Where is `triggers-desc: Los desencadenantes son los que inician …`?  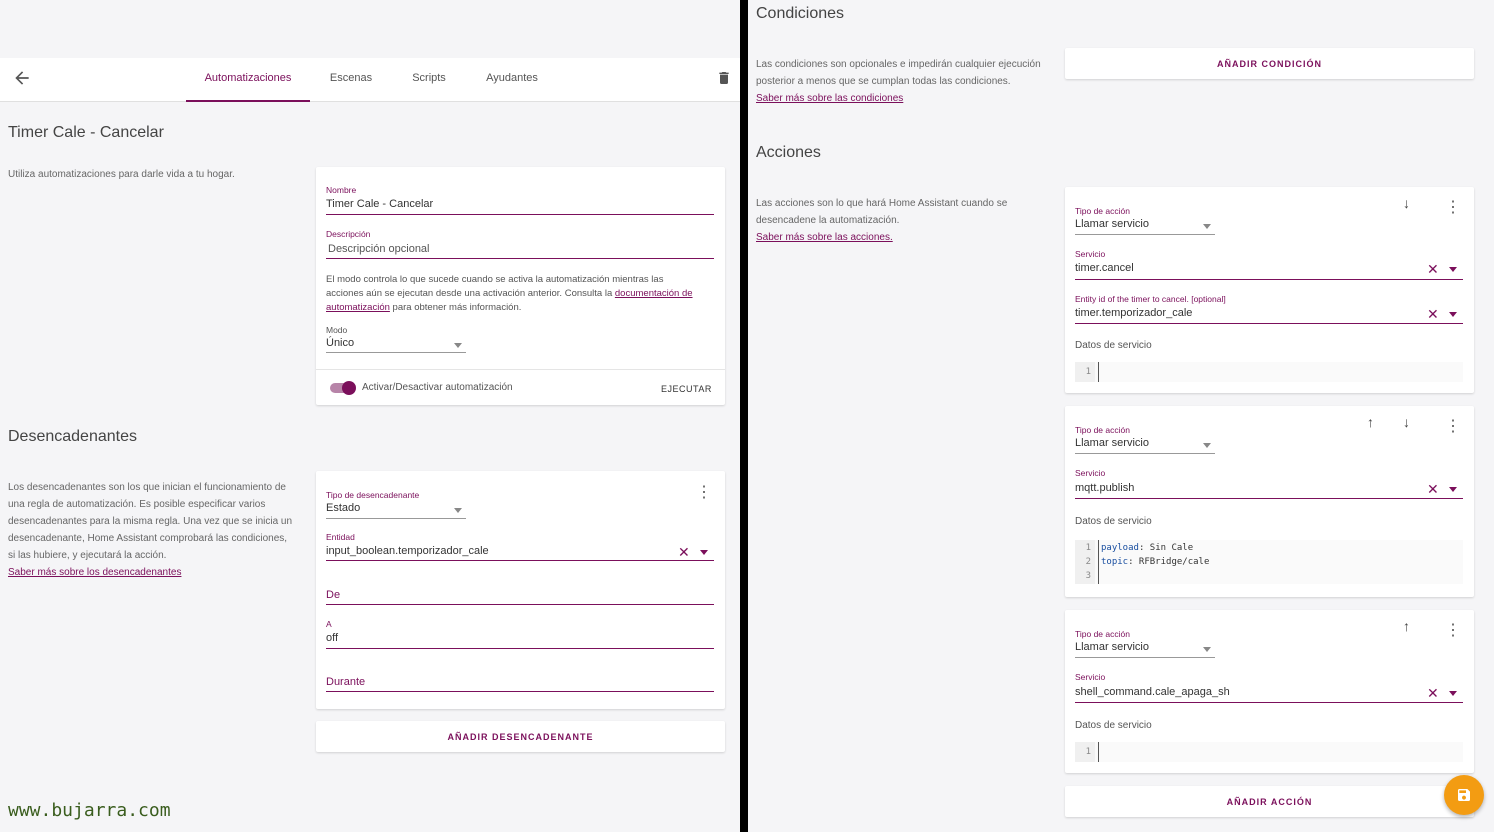
triggers-desc: Los desencadenantes son los que inician … is located at coordinates (150, 530).